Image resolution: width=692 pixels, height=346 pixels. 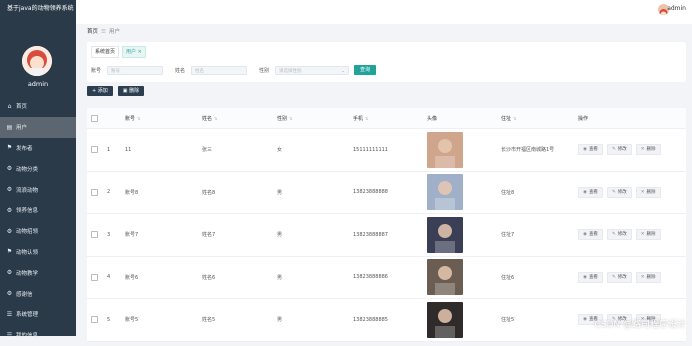 What do you see at coordinates (239, 118) in the screenshot?
I see `header-name: 姓名 ⇅` at bounding box center [239, 118].